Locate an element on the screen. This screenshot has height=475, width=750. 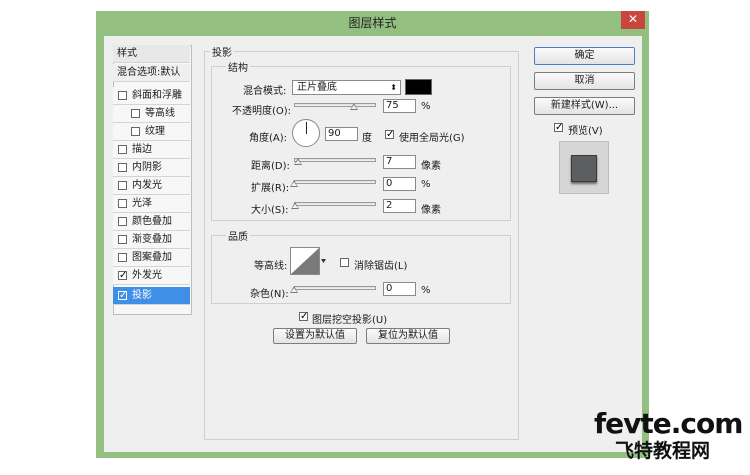
quality-legend: 品质 is located at coordinates (238, 235).